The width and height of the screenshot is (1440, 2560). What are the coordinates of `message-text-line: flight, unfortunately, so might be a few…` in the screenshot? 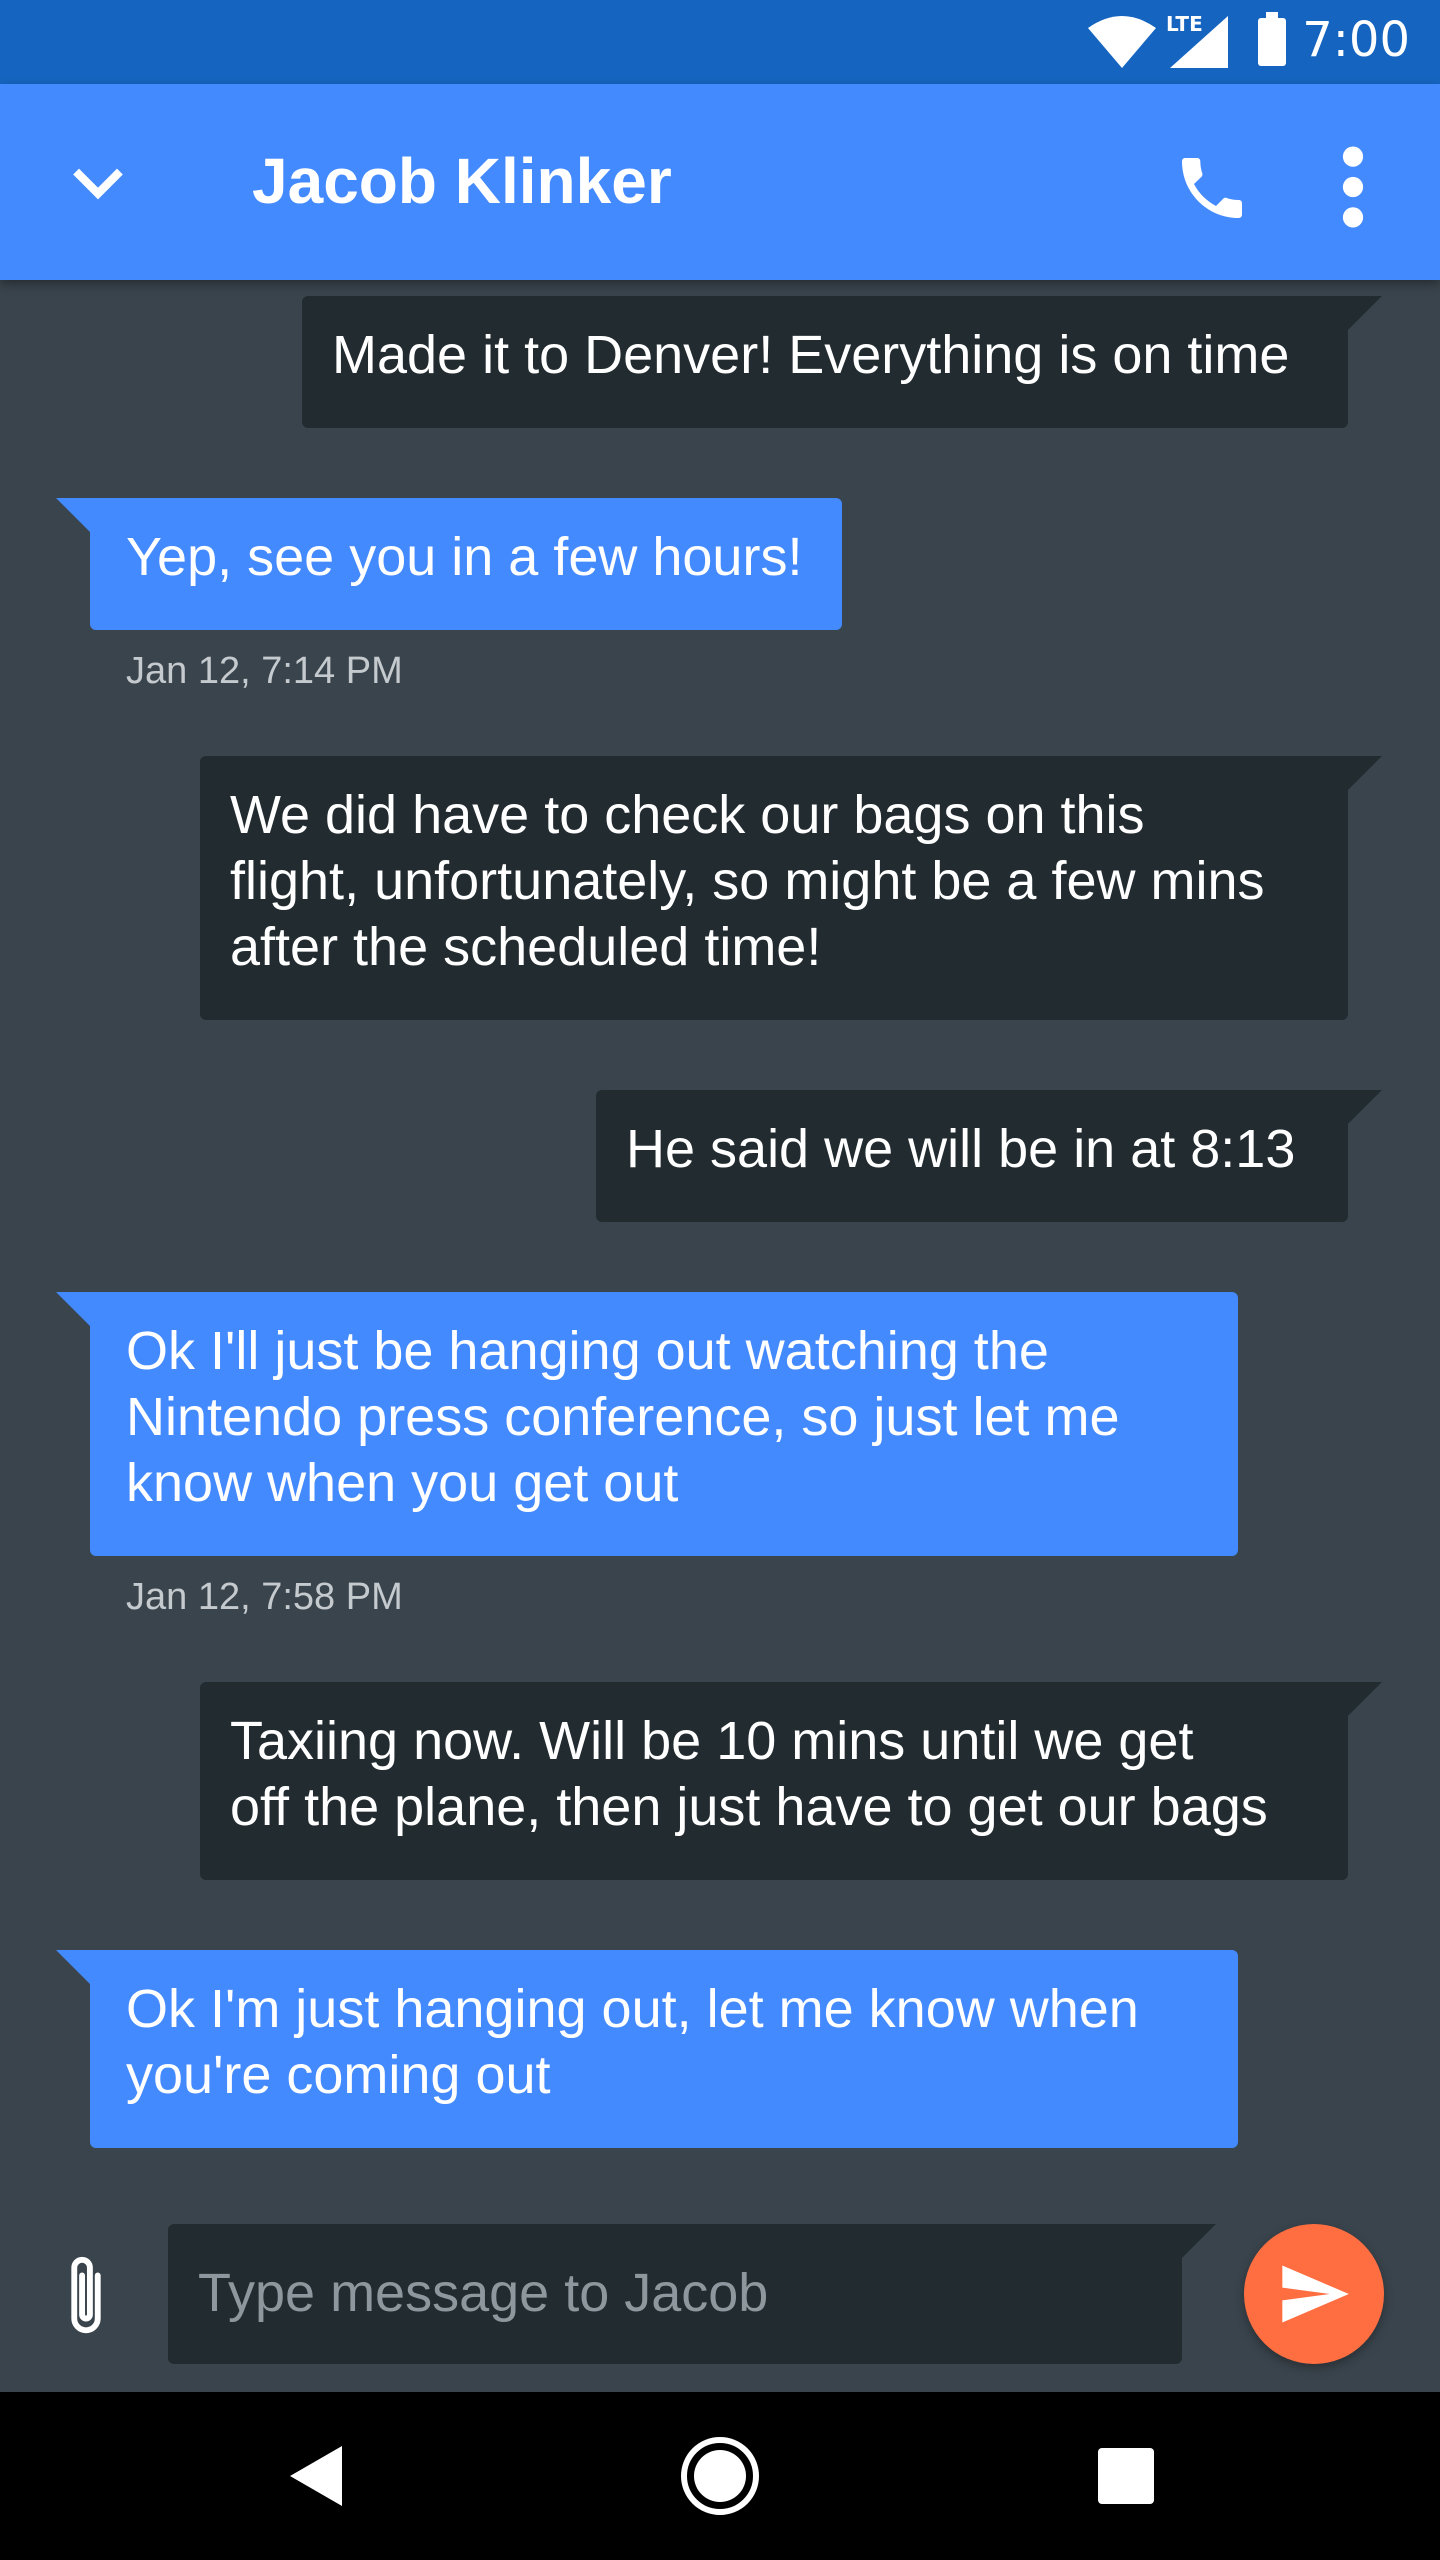 It's located at (747, 881).